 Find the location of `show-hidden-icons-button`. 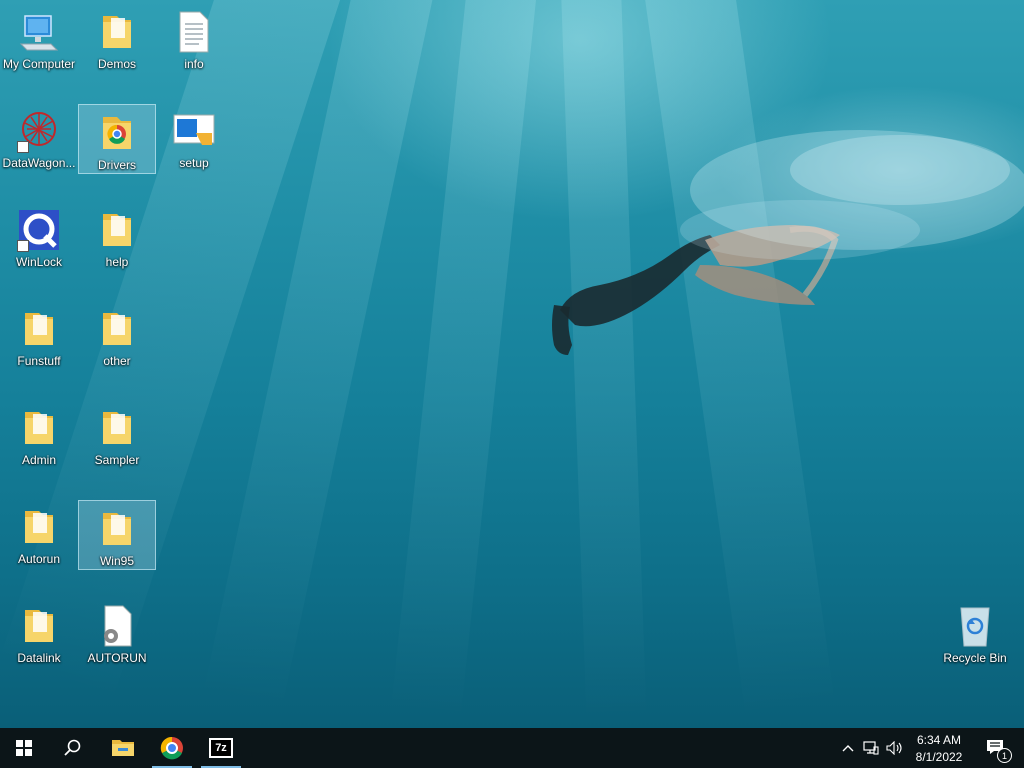

show-hidden-icons-button is located at coordinates (848, 748).